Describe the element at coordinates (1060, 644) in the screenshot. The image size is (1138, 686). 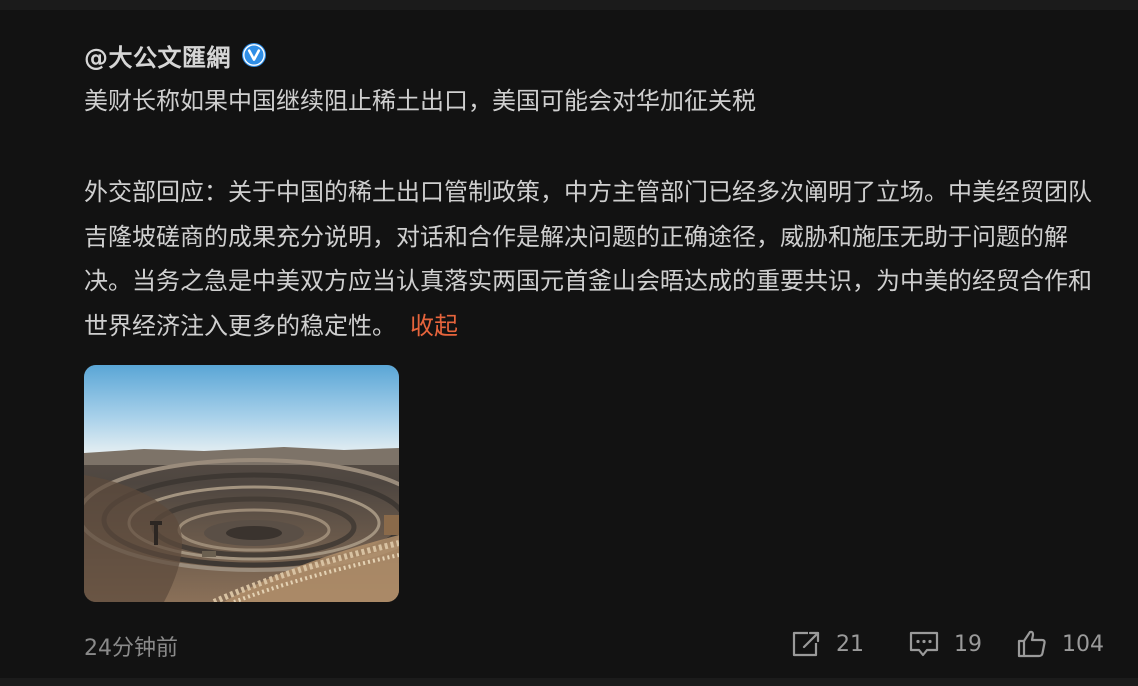
I see `like-button: 104` at that location.